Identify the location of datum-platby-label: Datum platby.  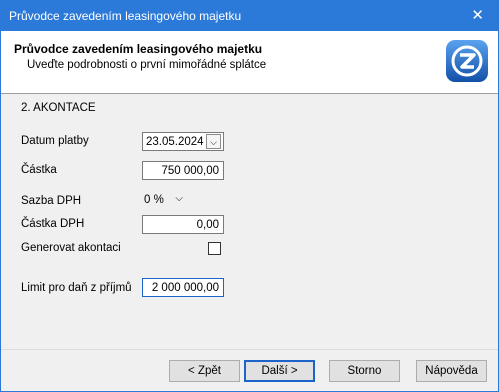
(55, 141).